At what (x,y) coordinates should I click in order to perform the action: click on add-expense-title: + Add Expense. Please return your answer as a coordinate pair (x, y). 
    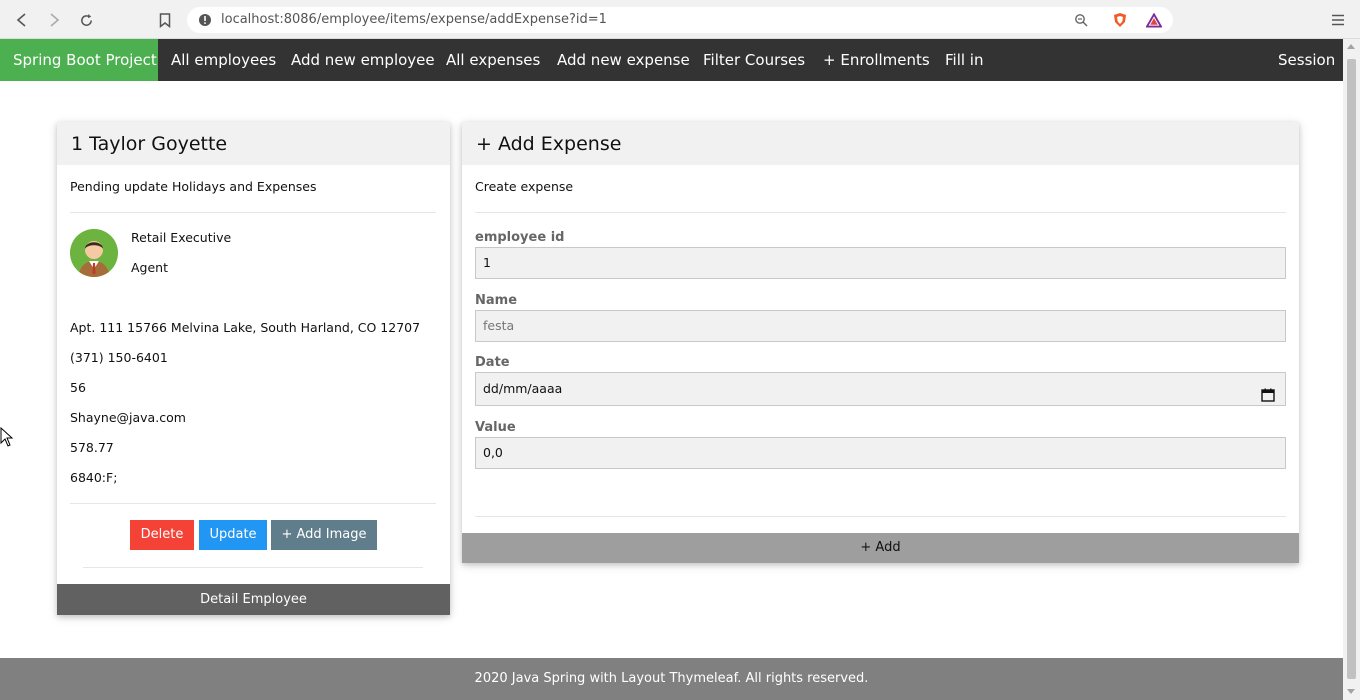
    Looking at the image, I should click on (549, 144).